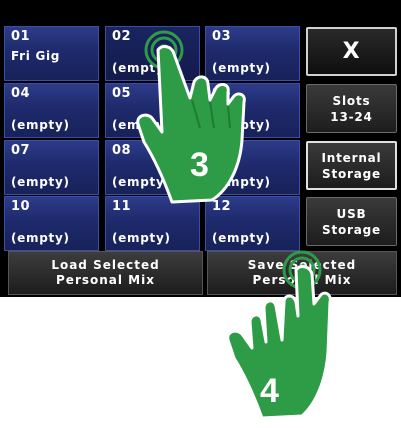  Describe the element at coordinates (199, 165) in the screenshot. I see `step-number: 3` at that location.